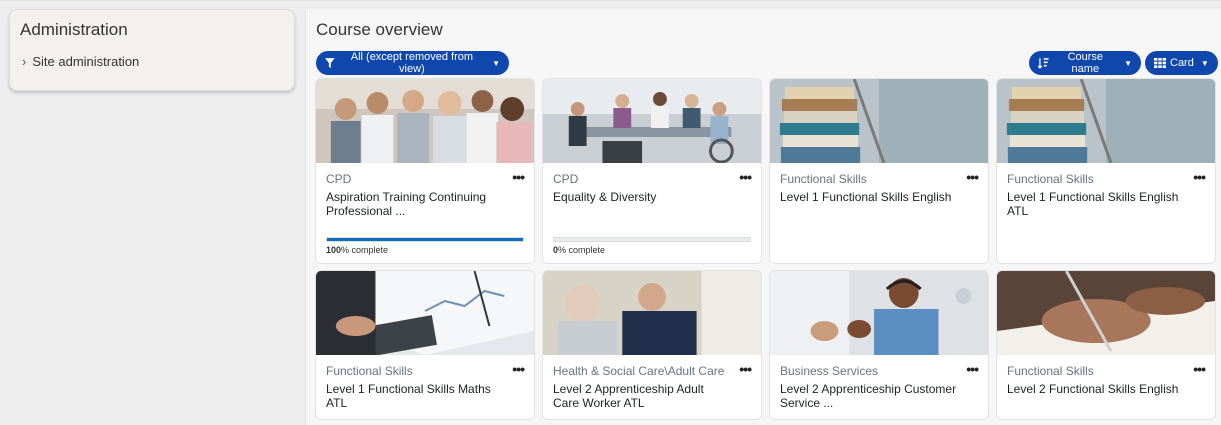 The image size is (1221, 425). I want to click on course-progress: 100% complete, so click(425, 246).